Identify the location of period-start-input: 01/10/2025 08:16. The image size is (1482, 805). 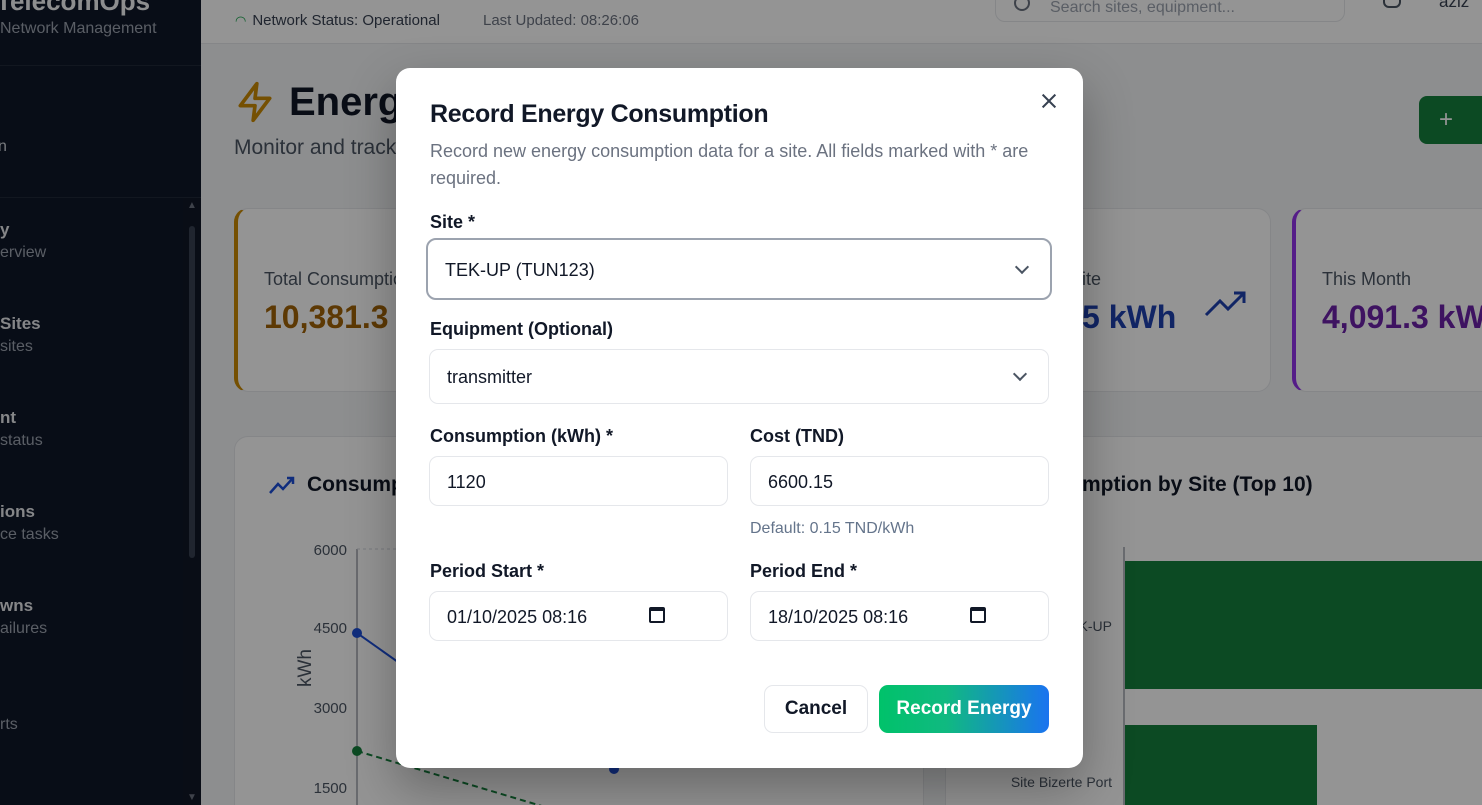
(578, 616).